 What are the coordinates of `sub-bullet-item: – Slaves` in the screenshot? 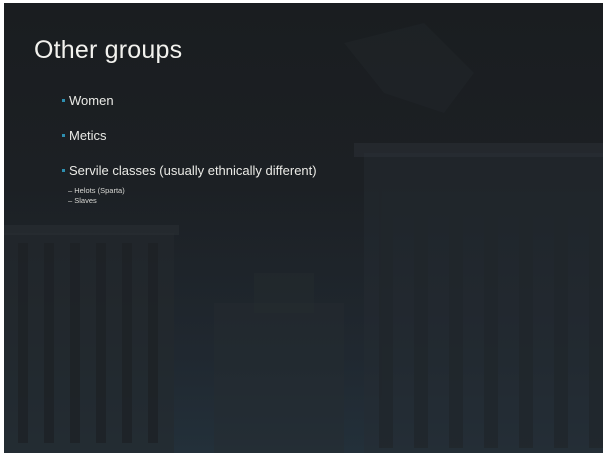 It's located at (82, 200).